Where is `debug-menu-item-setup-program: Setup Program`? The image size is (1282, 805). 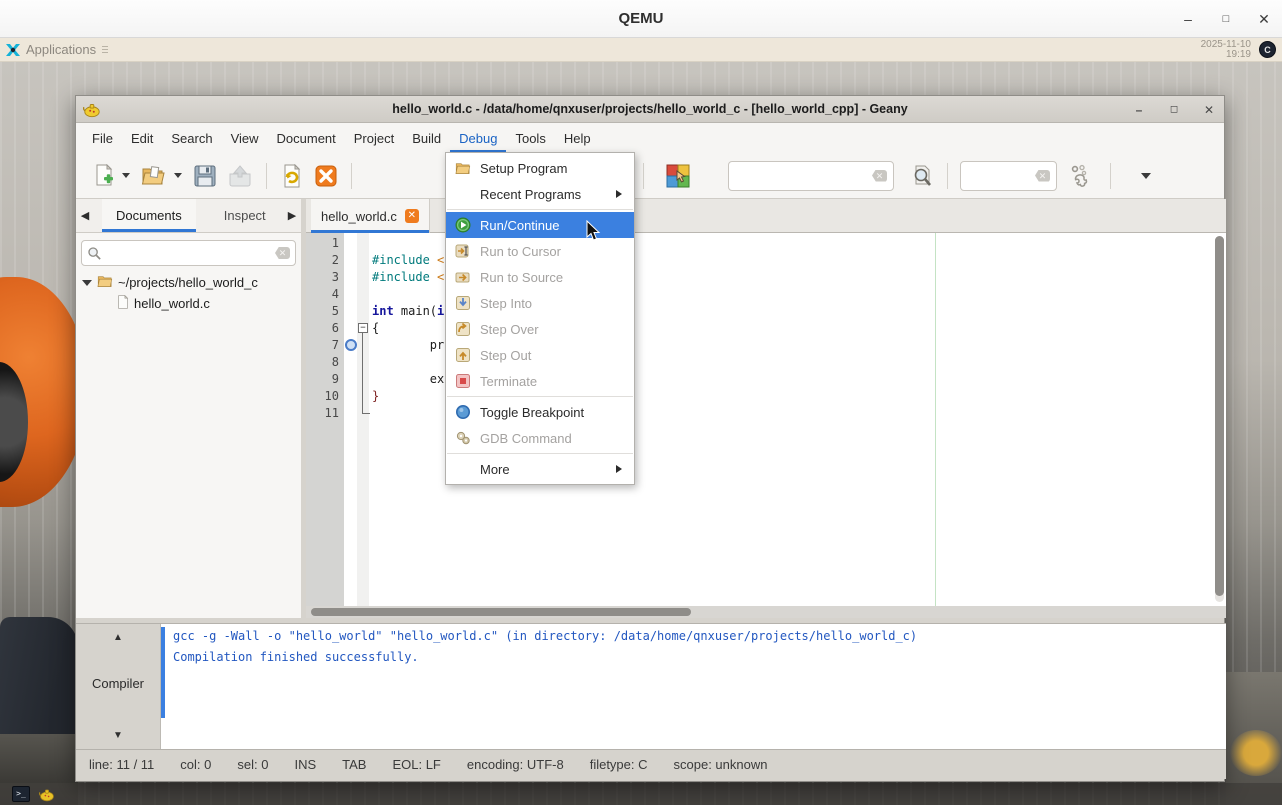
debug-menu-item-setup-program: Setup Program is located at coordinates (540, 168).